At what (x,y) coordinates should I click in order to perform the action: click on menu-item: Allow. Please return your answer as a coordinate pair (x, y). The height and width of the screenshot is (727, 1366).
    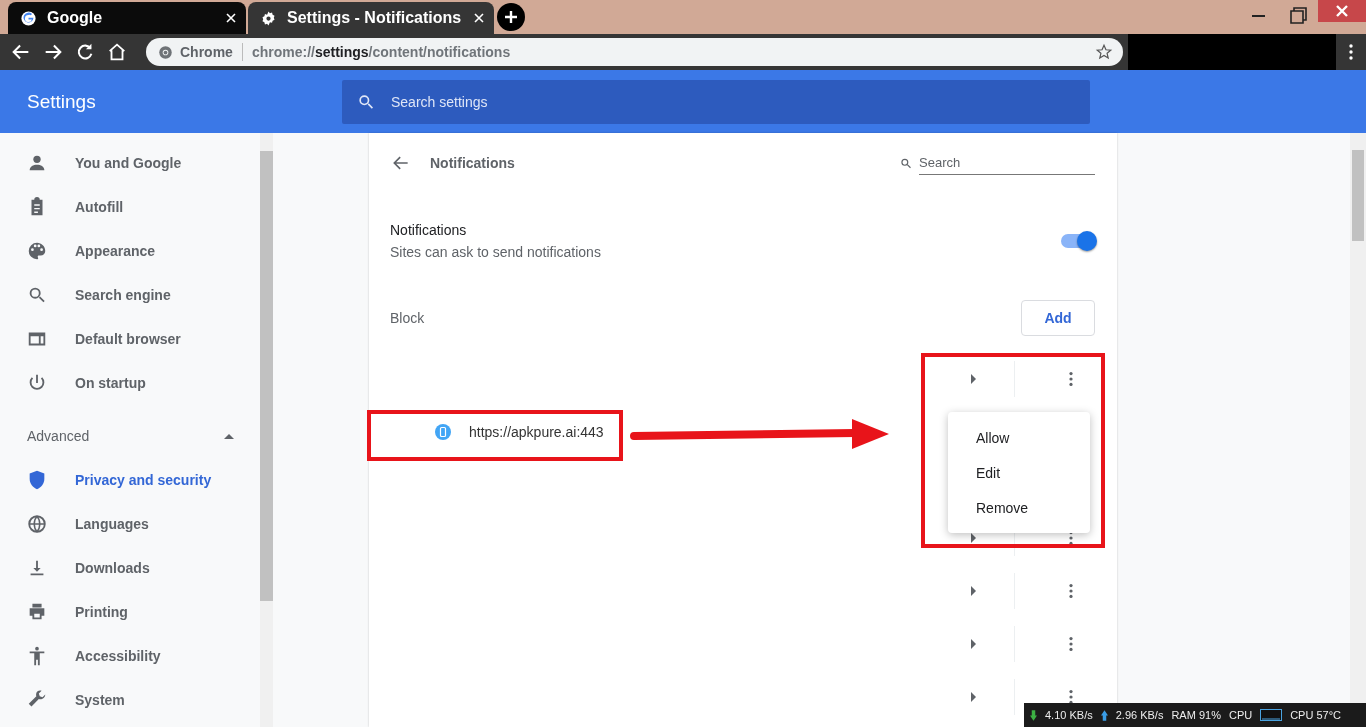
    Looking at the image, I should click on (1019, 437).